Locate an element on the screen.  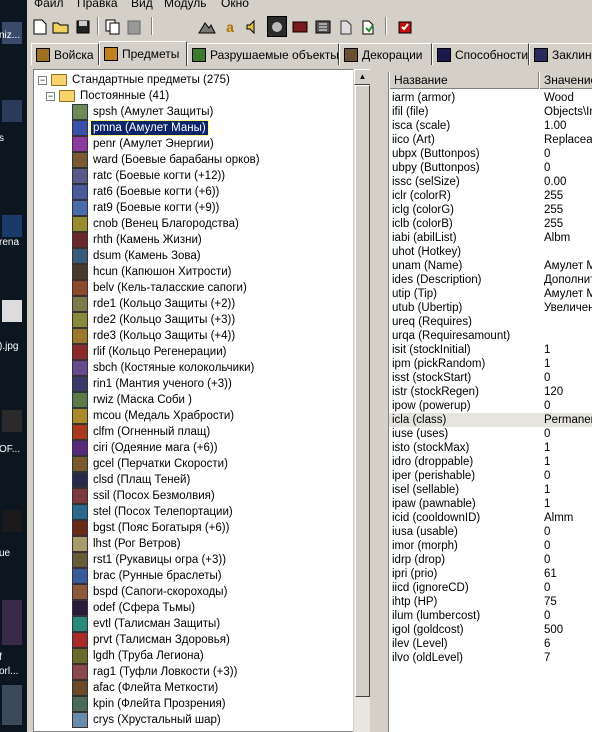
property-row: iclg (colorG) 255 is located at coordinates (490, 210).